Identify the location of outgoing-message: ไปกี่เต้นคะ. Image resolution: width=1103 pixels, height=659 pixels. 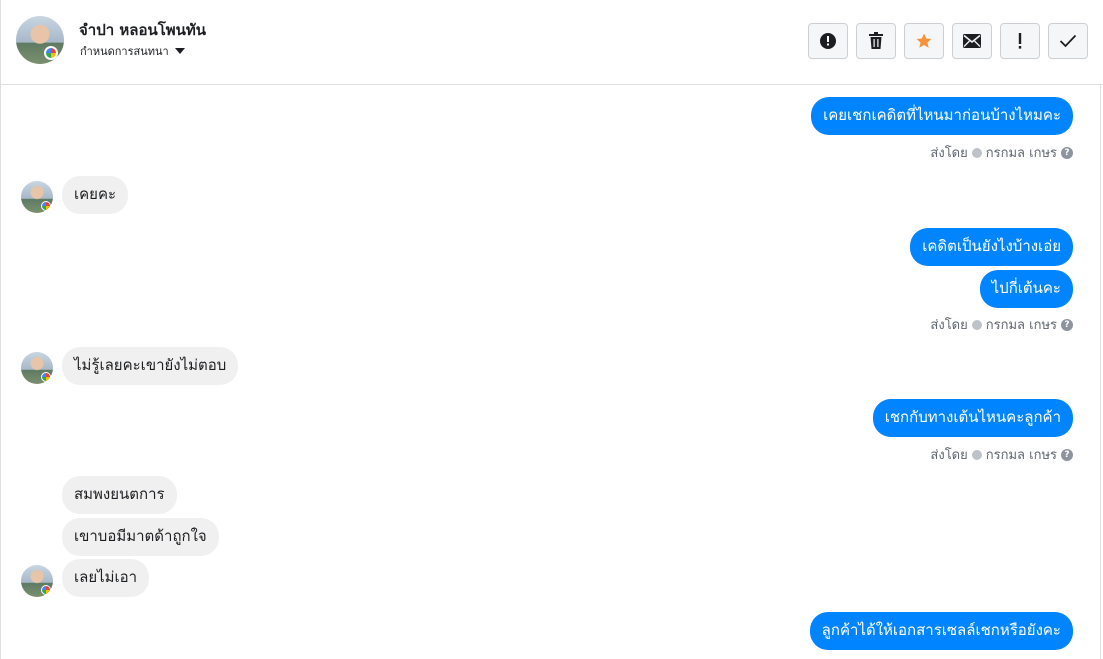
(1026, 289).